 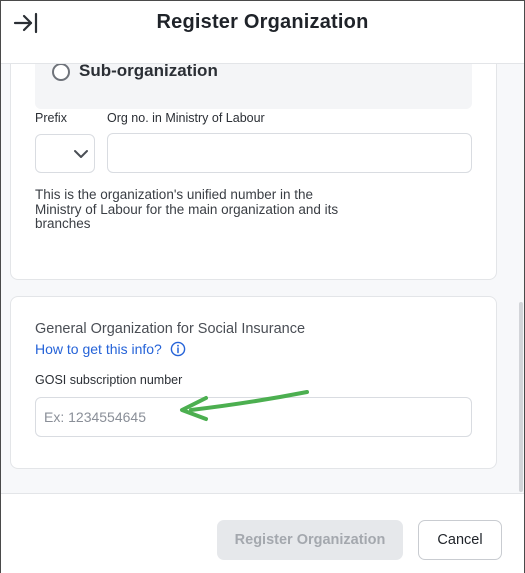 I want to click on register-organization-button: Register Organization, so click(x=310, y=540).